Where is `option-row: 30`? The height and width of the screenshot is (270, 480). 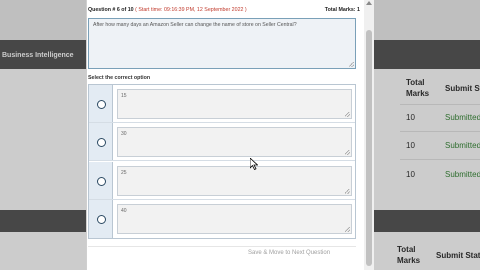 option-row: 30 is located at coordinates (222, 142).